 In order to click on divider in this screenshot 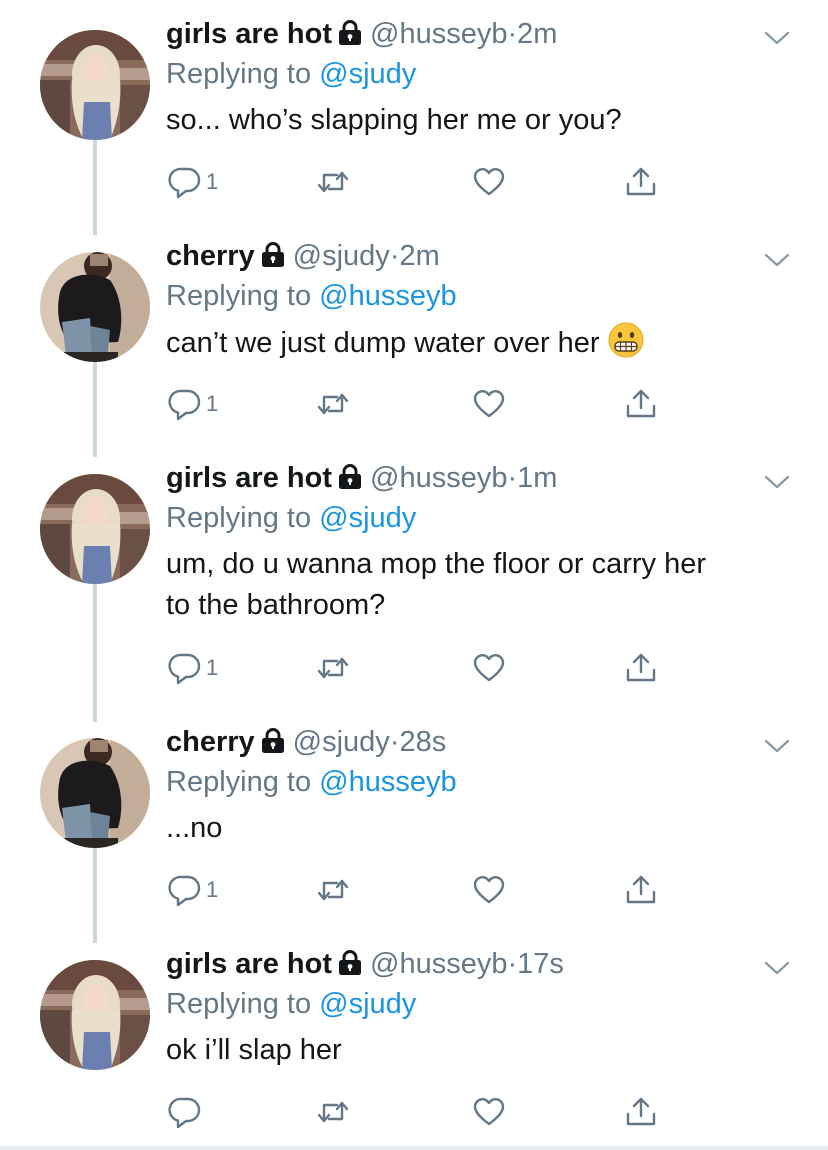, I will do `click(414, 1148)`.